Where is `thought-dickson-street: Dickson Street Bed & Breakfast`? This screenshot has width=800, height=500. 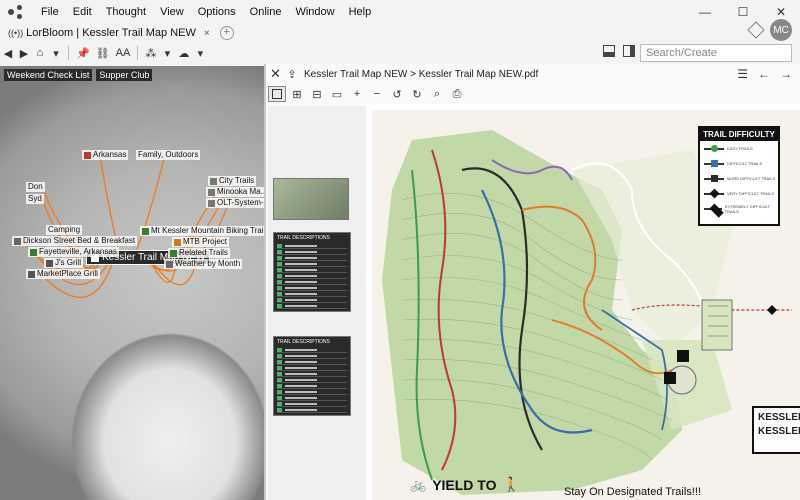 thought-dickson-street: Dickson Street Bed & Breakfast is located at coordinates (75, 241).